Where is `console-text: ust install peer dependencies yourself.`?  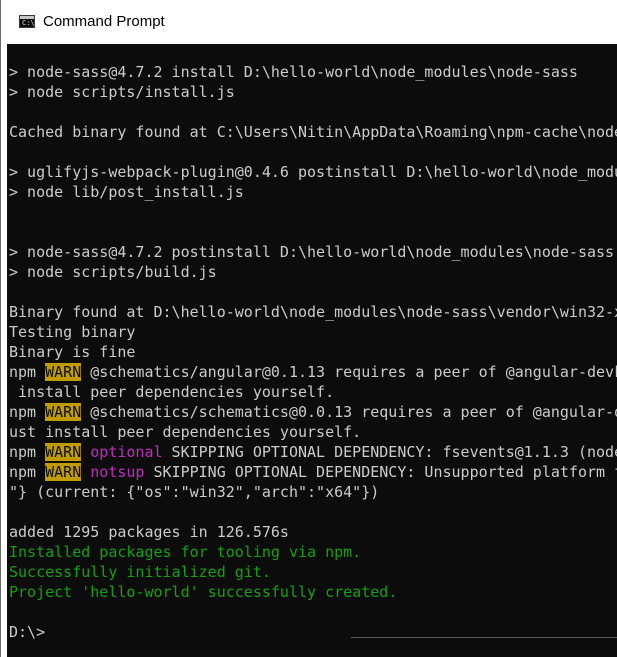
console-text: ust install peer dependencies yourself. is located at coordinates (185, 432).